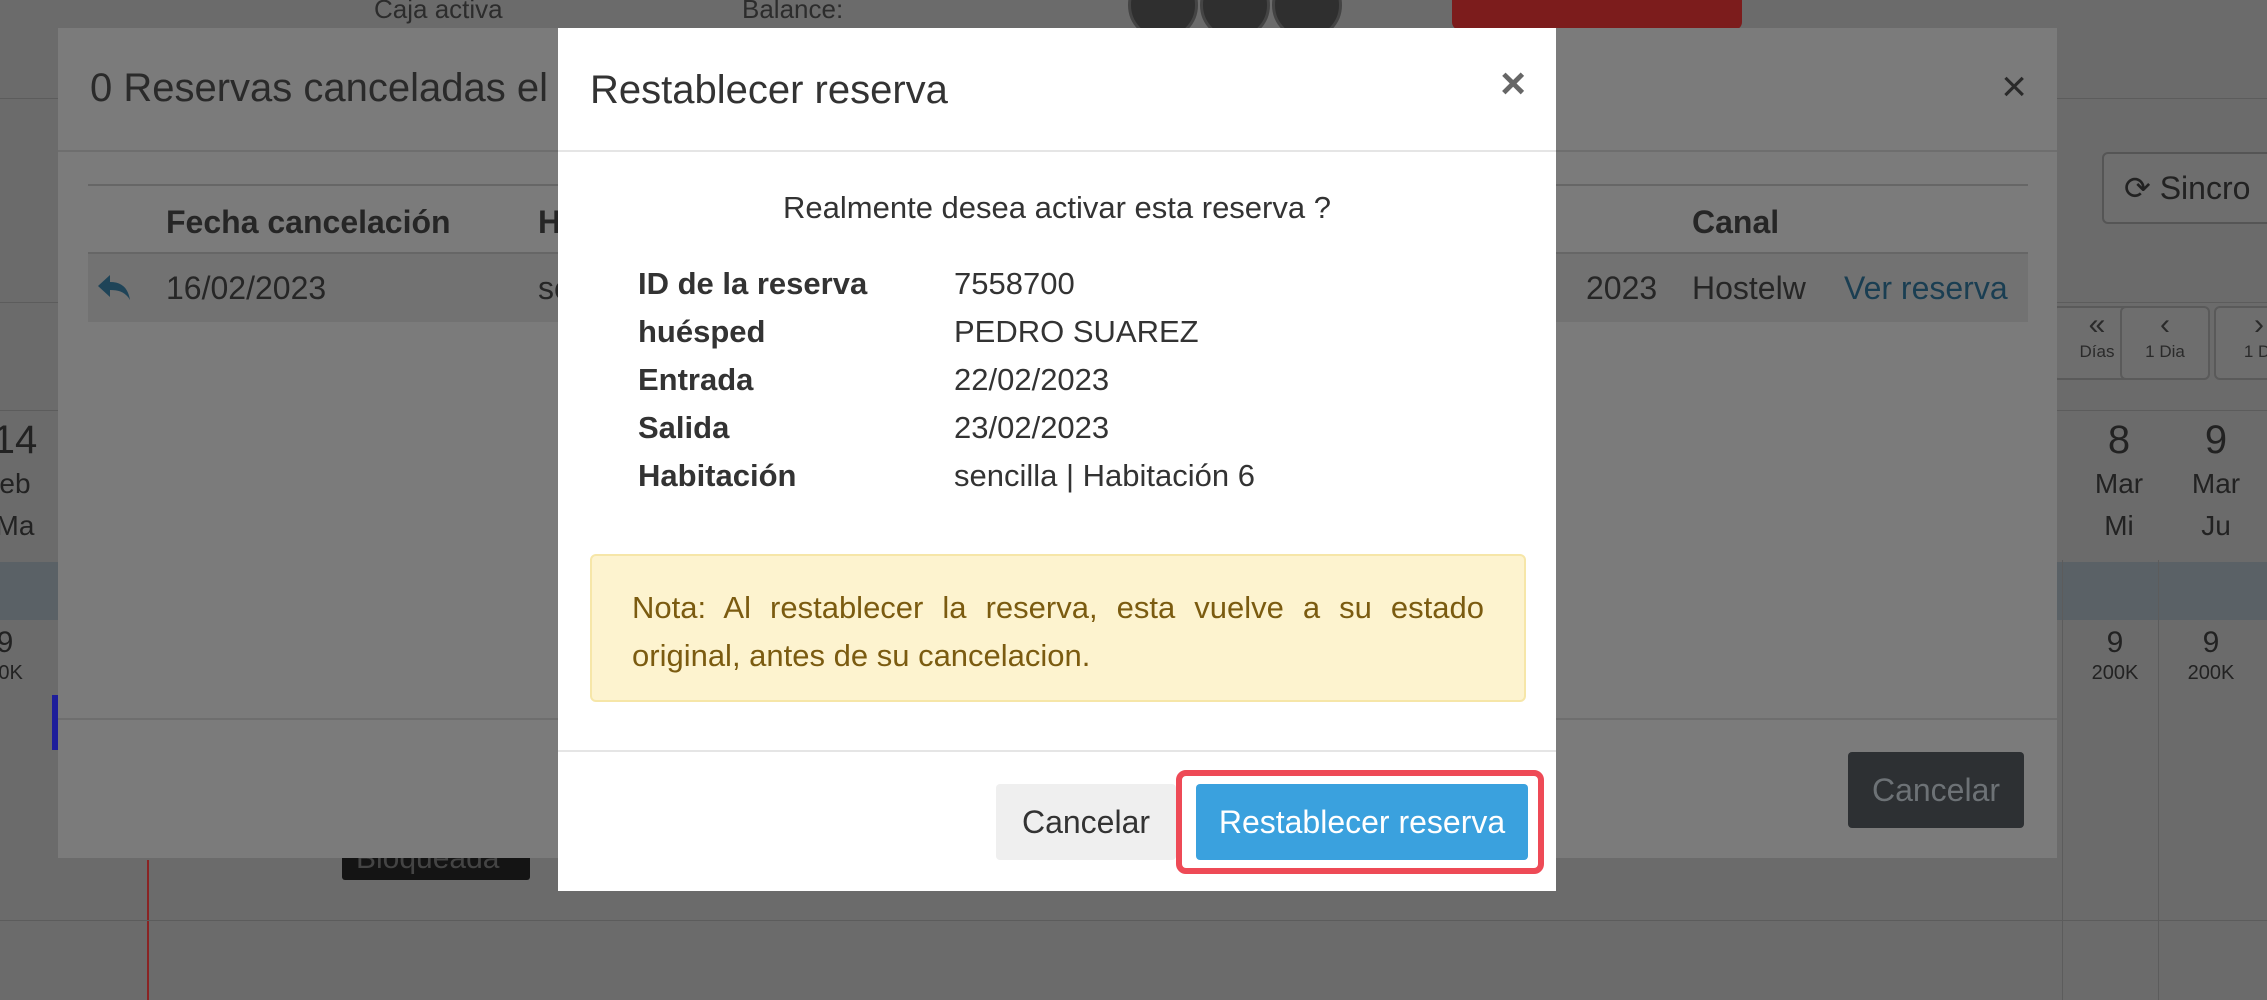 Image resolution: width=2267 pixels, height=1000 pixels. What do you see at coordinates (1622, 288) in the screenshot?
I see `date-cell: 2023` at bounding box center [1622, 288].